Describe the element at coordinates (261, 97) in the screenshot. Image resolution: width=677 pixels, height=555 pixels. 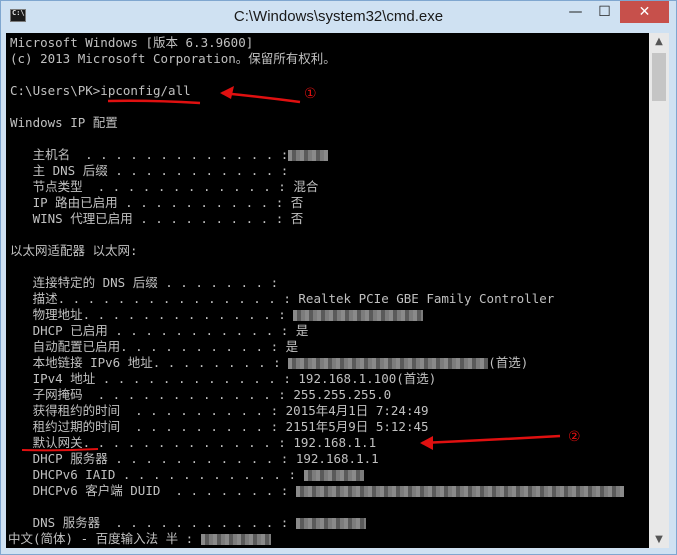
I see `arrow-1-line` at that location.